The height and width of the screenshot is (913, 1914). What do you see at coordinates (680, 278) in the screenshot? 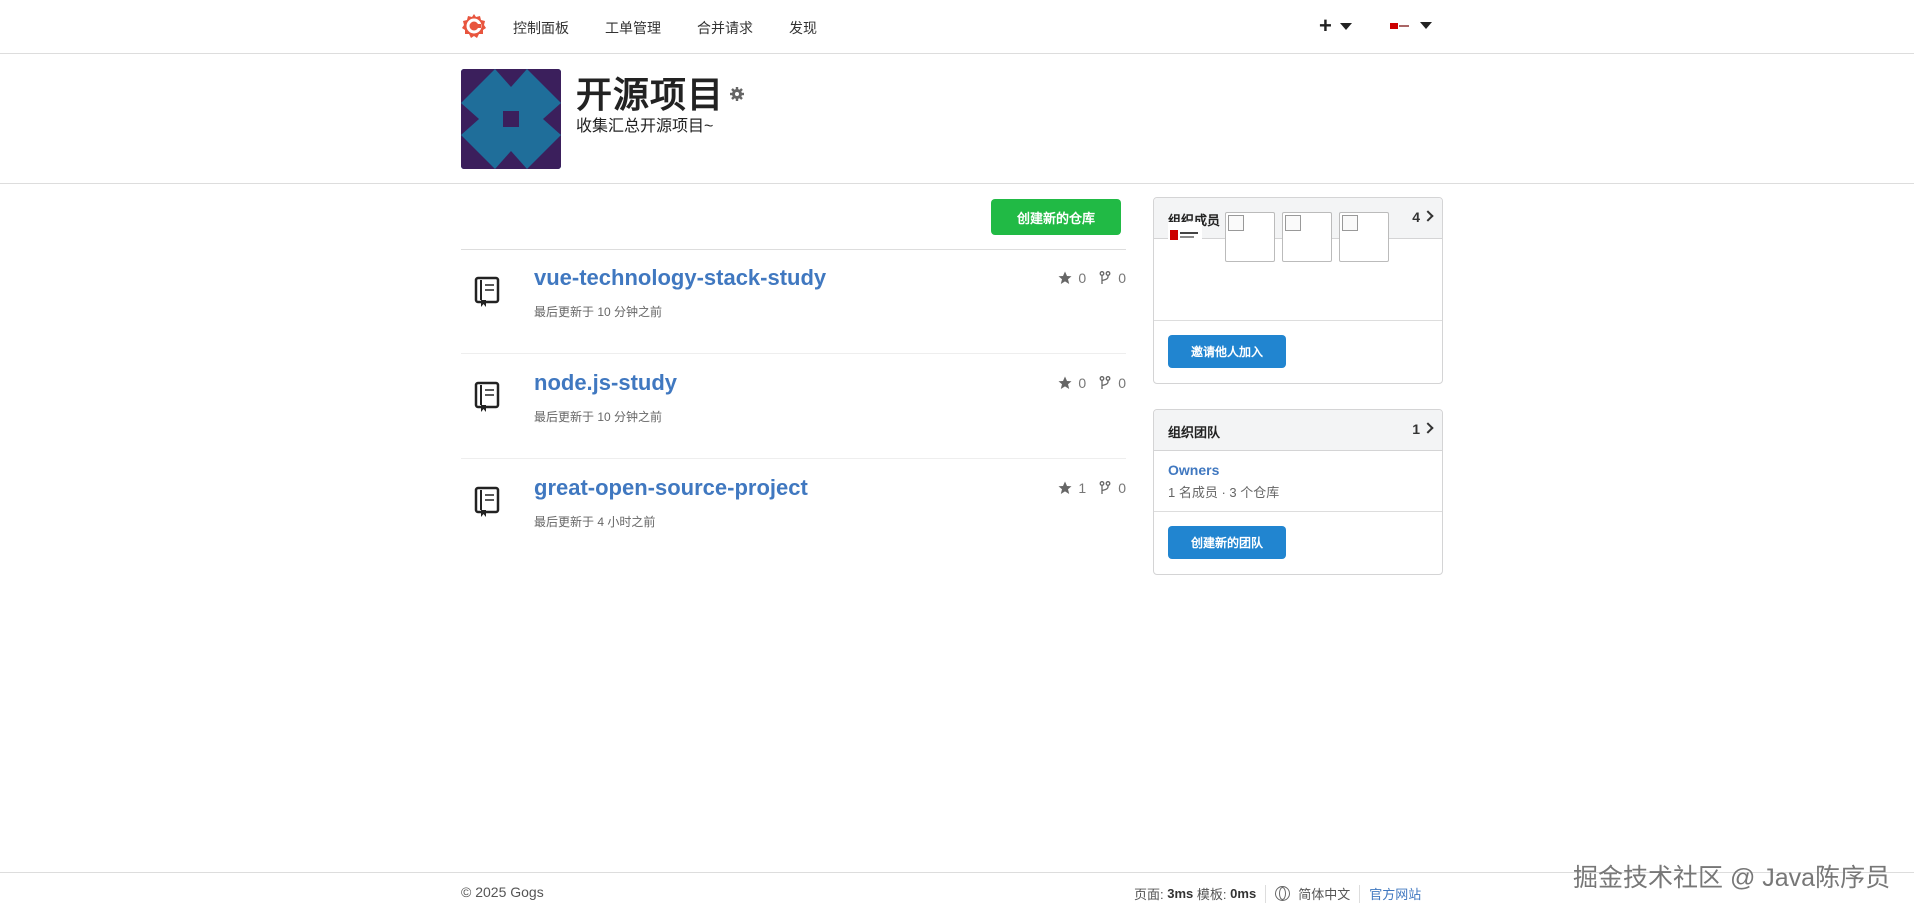
I see `repo-link: vue-technology-stack-study` at bounding box center [680, 278].